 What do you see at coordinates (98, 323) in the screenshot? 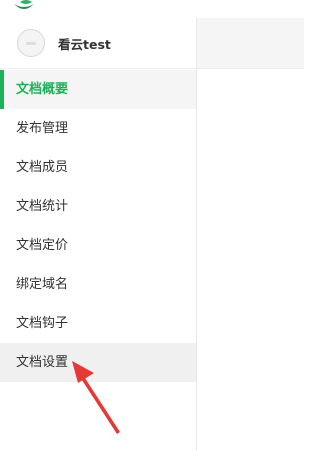
I see `sidebar-item-webhooks: 文档钩子` at bounding box center [98, 323].